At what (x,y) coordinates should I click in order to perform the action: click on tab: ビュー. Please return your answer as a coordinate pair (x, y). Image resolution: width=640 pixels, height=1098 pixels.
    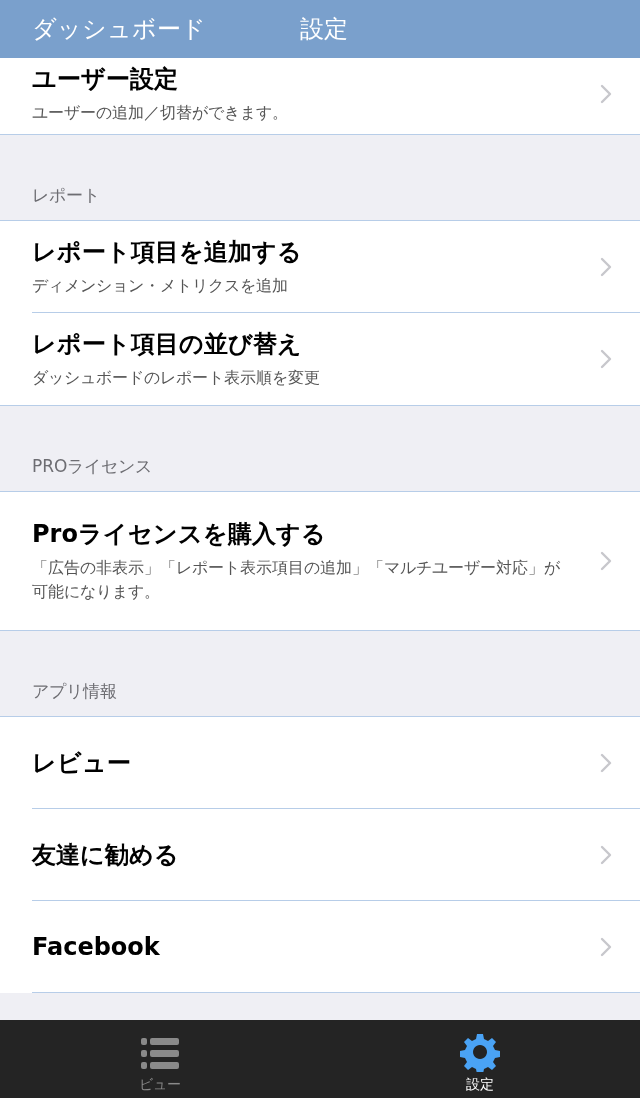
    Looking at the image, I should click on (160, 1059).